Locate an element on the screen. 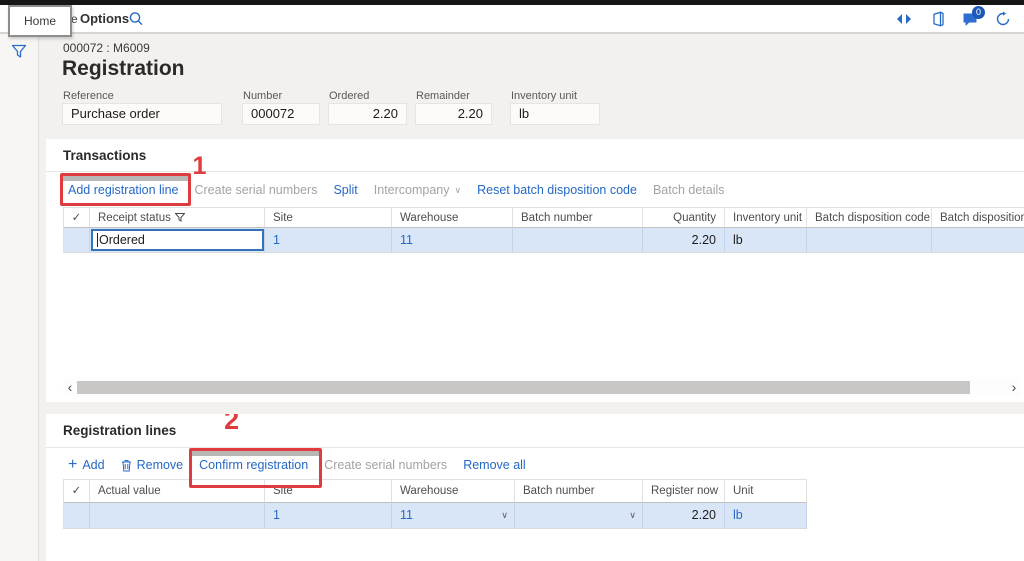 The height and width of the screenshot is (561, 1024). inventory-unit-cell: lb is located at coordinates (766, 240).